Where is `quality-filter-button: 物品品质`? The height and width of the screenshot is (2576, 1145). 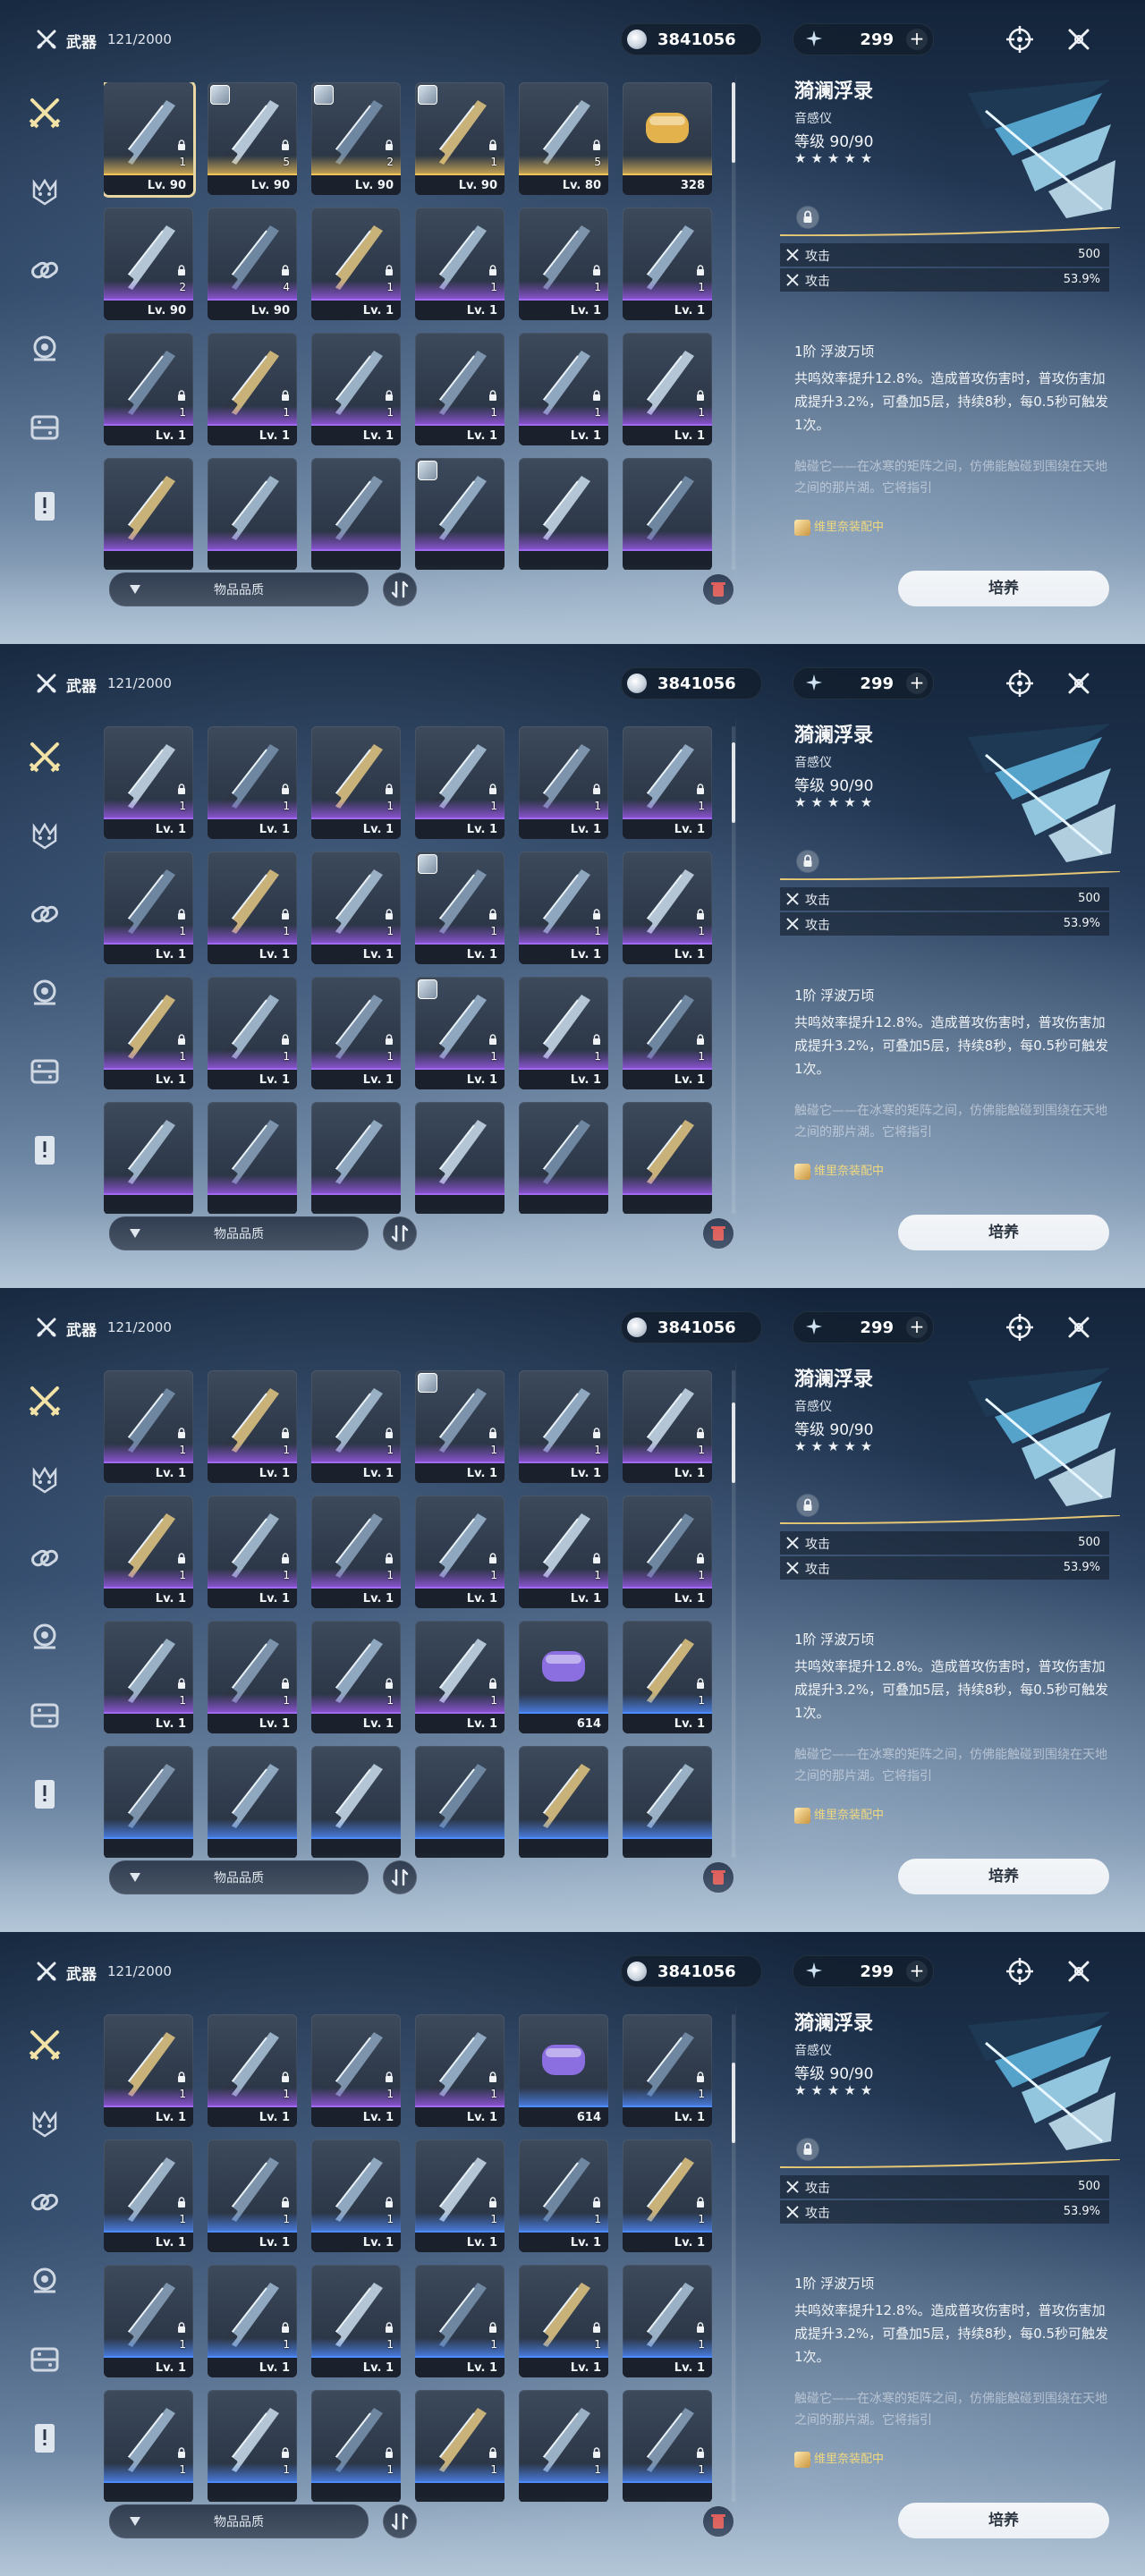 quality-filter-button: 物品品质 is located at coordinates (239, 2521).